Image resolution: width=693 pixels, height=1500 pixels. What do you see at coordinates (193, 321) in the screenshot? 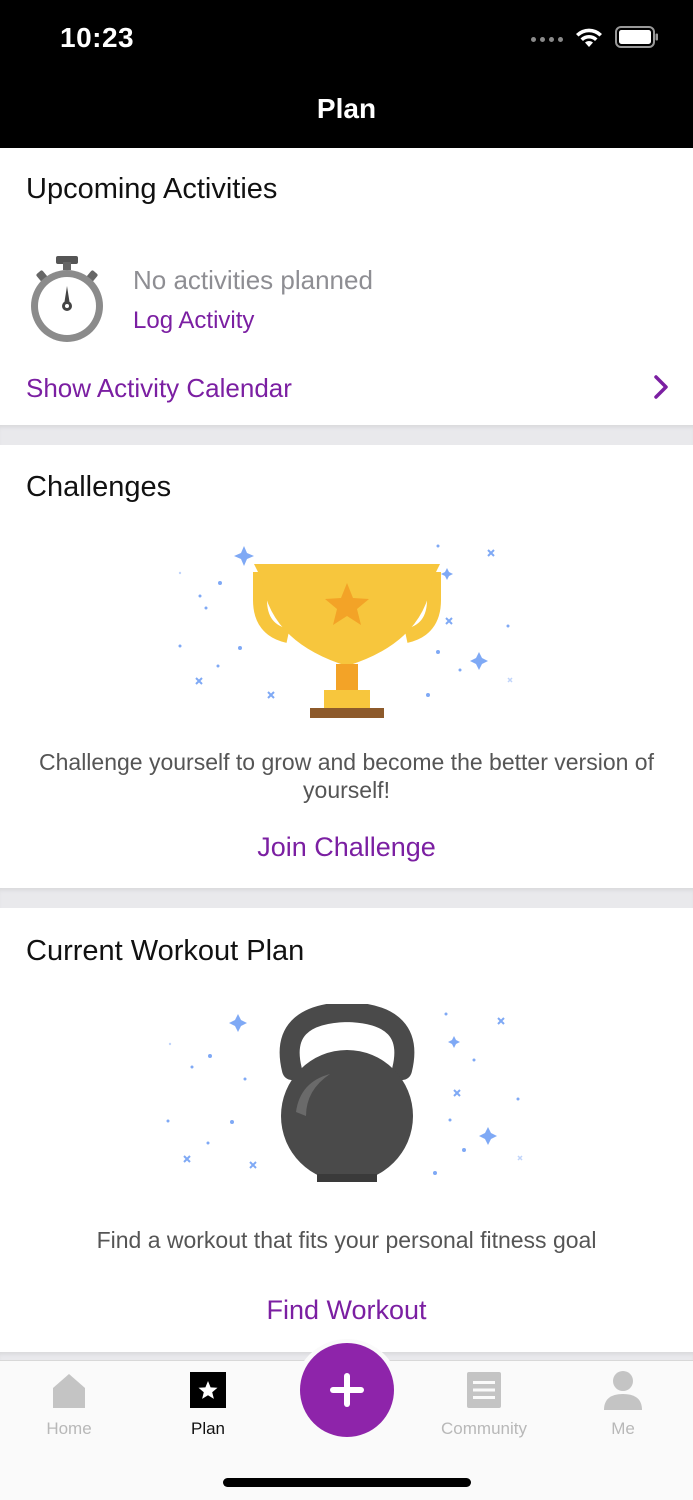
I see `log-activity-link: Log Activity` at bounding box center [193, 321].